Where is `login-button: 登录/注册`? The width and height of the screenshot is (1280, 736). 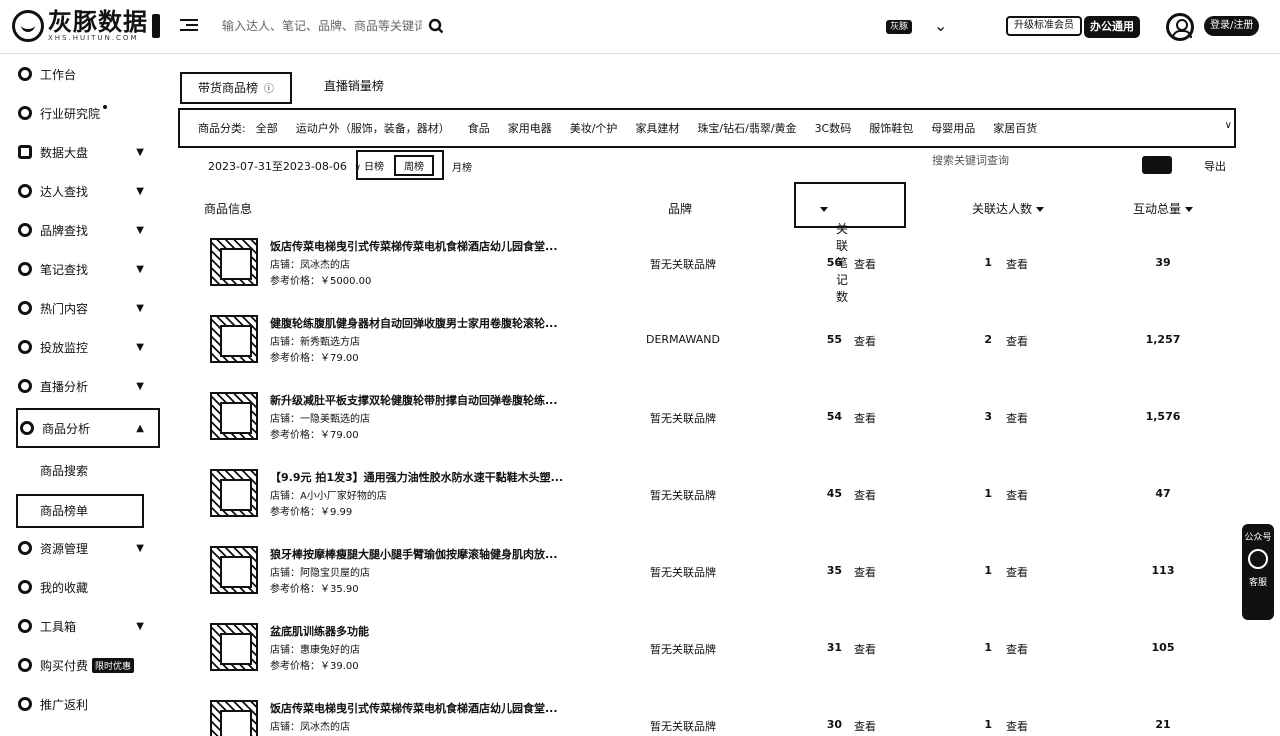
login-button: 登录/注册 is located at coordinates (1232, 26).